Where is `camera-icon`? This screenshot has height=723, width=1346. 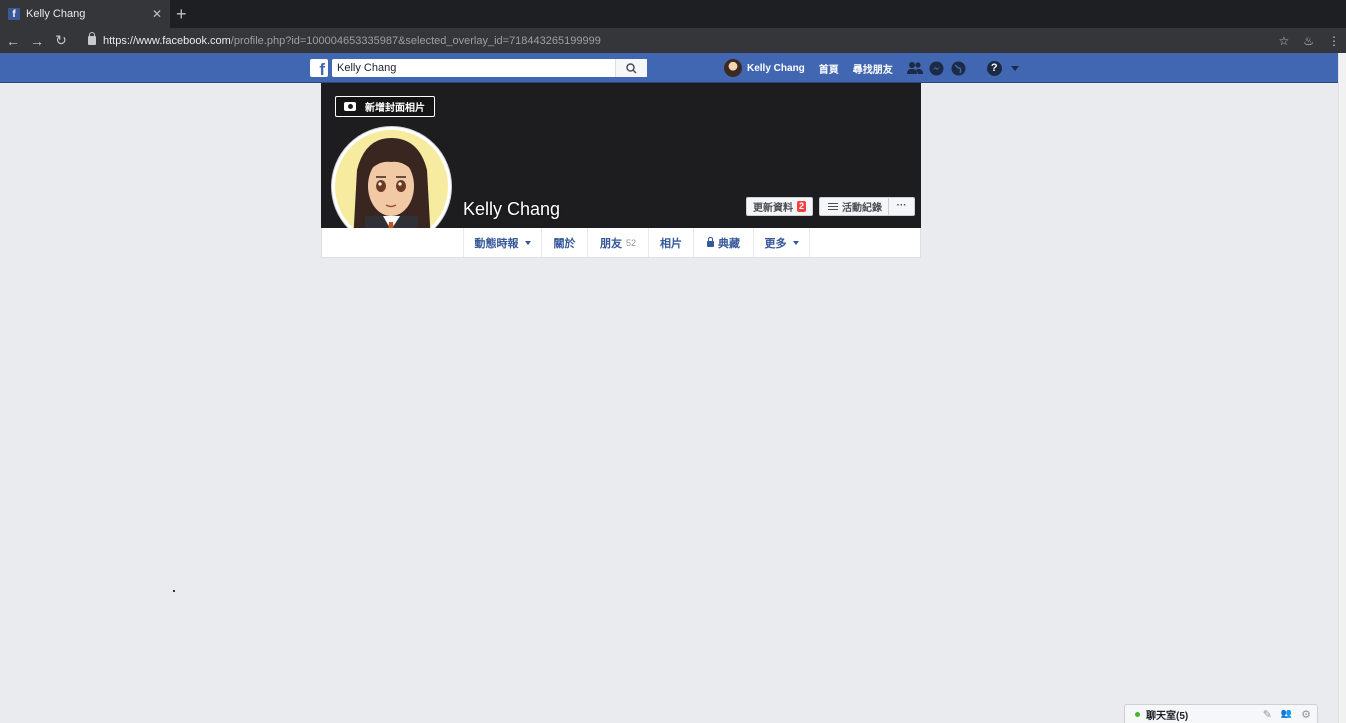 camera-icon is located at coordinates (350, 106).